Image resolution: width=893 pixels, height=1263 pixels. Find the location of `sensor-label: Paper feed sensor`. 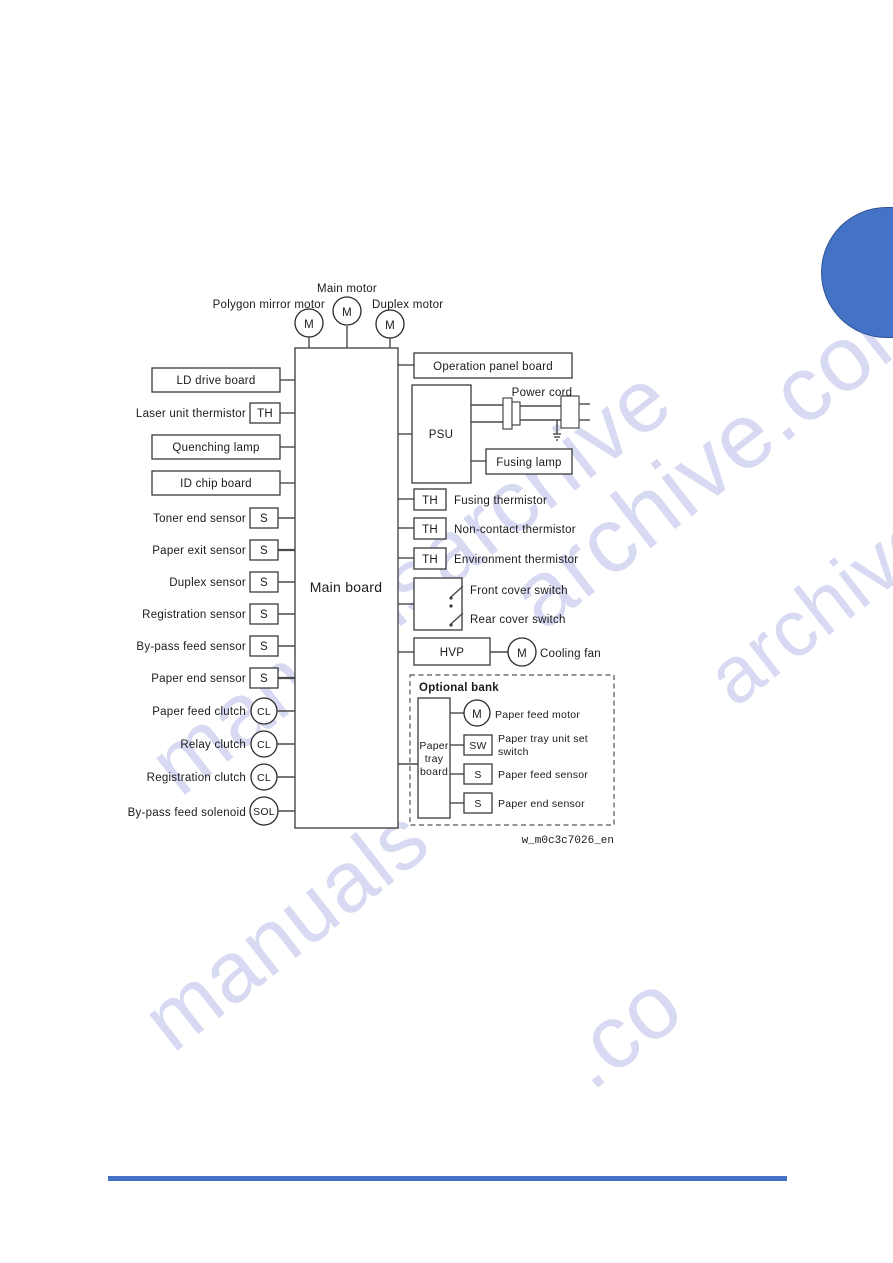

sensor-label: Paper feed sensor is located at coordinates (543, 775).